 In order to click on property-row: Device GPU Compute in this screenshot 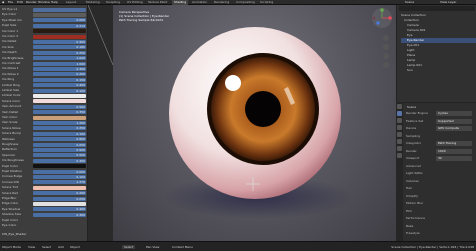, I will do `click(440, 128)`.